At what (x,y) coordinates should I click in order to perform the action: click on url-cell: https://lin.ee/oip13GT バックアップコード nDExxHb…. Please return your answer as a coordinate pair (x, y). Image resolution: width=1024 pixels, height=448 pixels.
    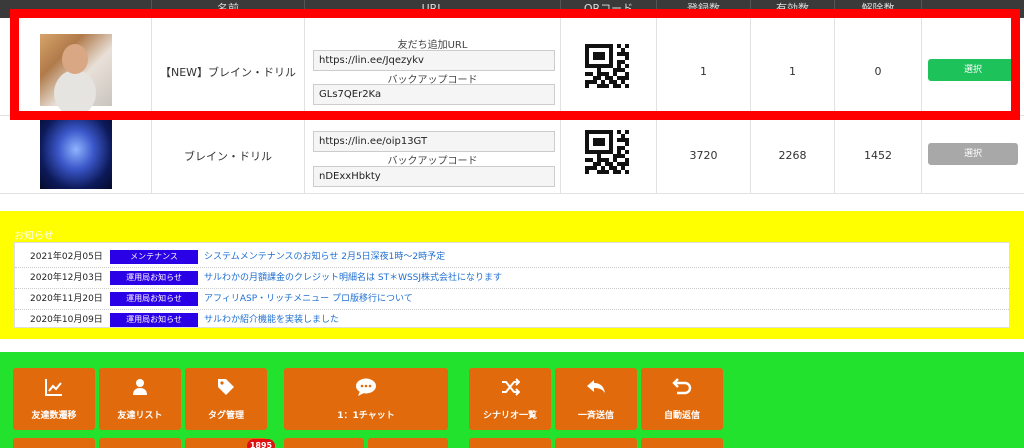
    Looking at the image, I should click on (433, 154).